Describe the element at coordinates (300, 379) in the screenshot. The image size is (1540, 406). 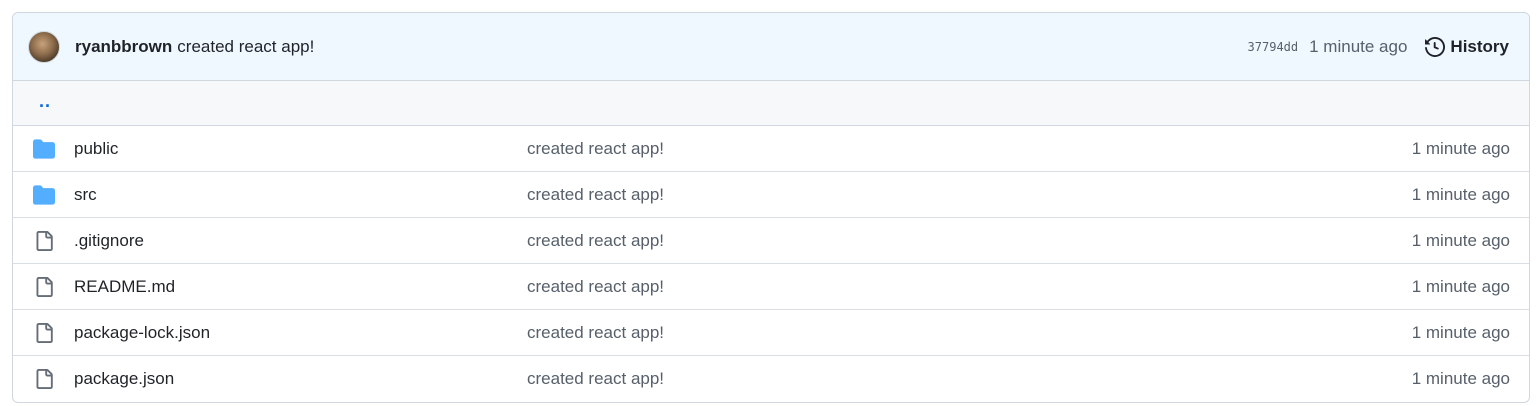
I see `file-name-link: package.json` at that location.